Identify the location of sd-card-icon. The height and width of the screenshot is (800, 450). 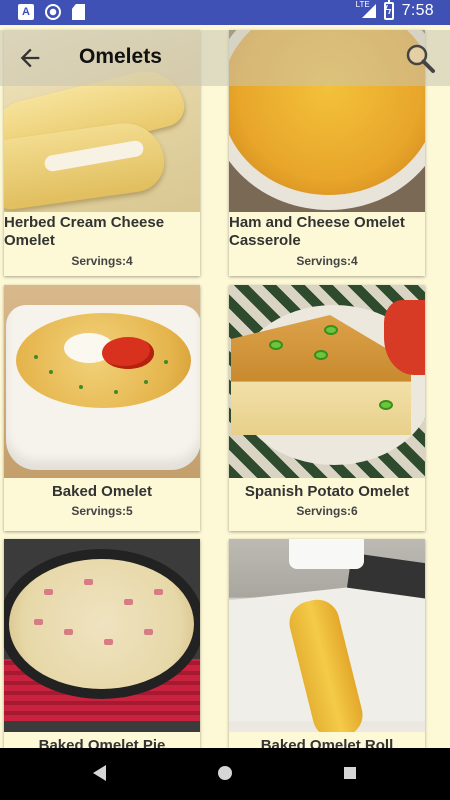
(78, 12).